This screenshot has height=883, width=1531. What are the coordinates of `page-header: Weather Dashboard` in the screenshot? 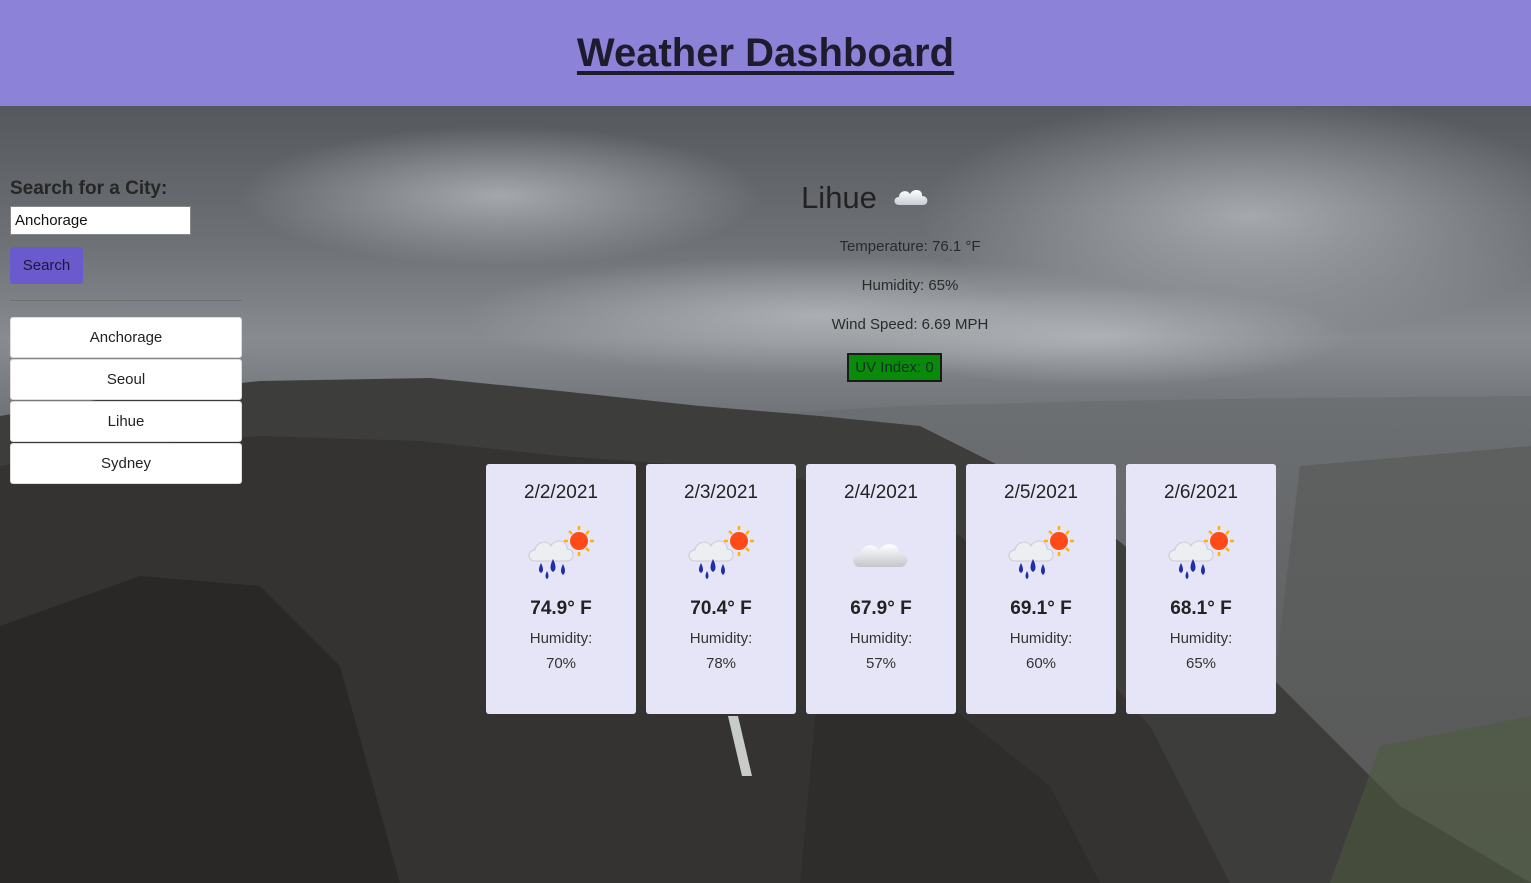 It's located at (765, 53).